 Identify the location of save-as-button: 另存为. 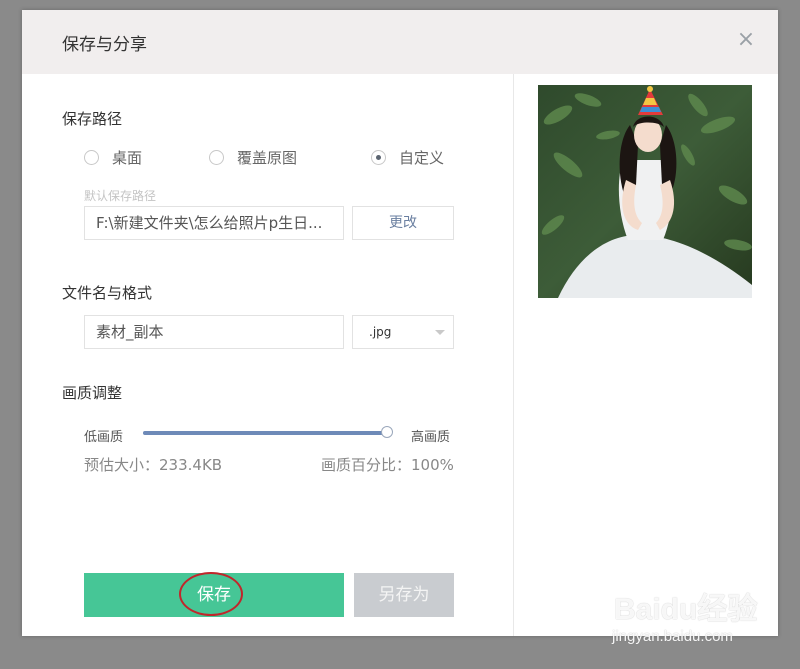
(404, 595).